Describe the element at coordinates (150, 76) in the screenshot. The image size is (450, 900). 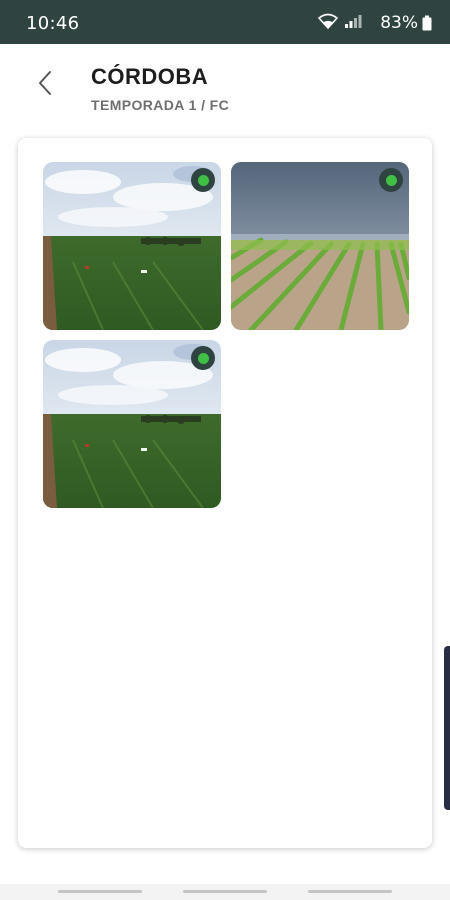
I see `page-title: CÓRDOBA` at that location.